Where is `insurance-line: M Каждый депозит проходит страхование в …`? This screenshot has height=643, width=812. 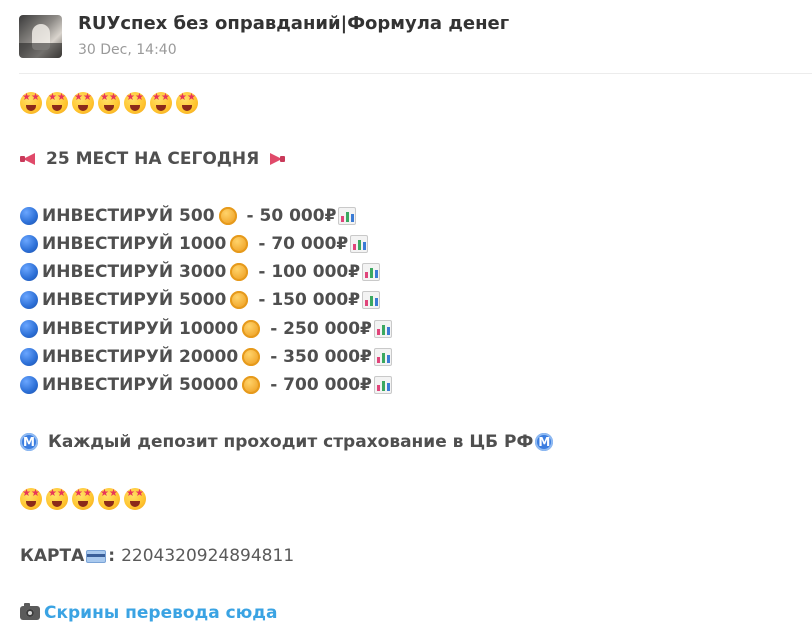 insurance-line: M Каждый депозит проходит страхование в … is located at coordinates (287, 442).